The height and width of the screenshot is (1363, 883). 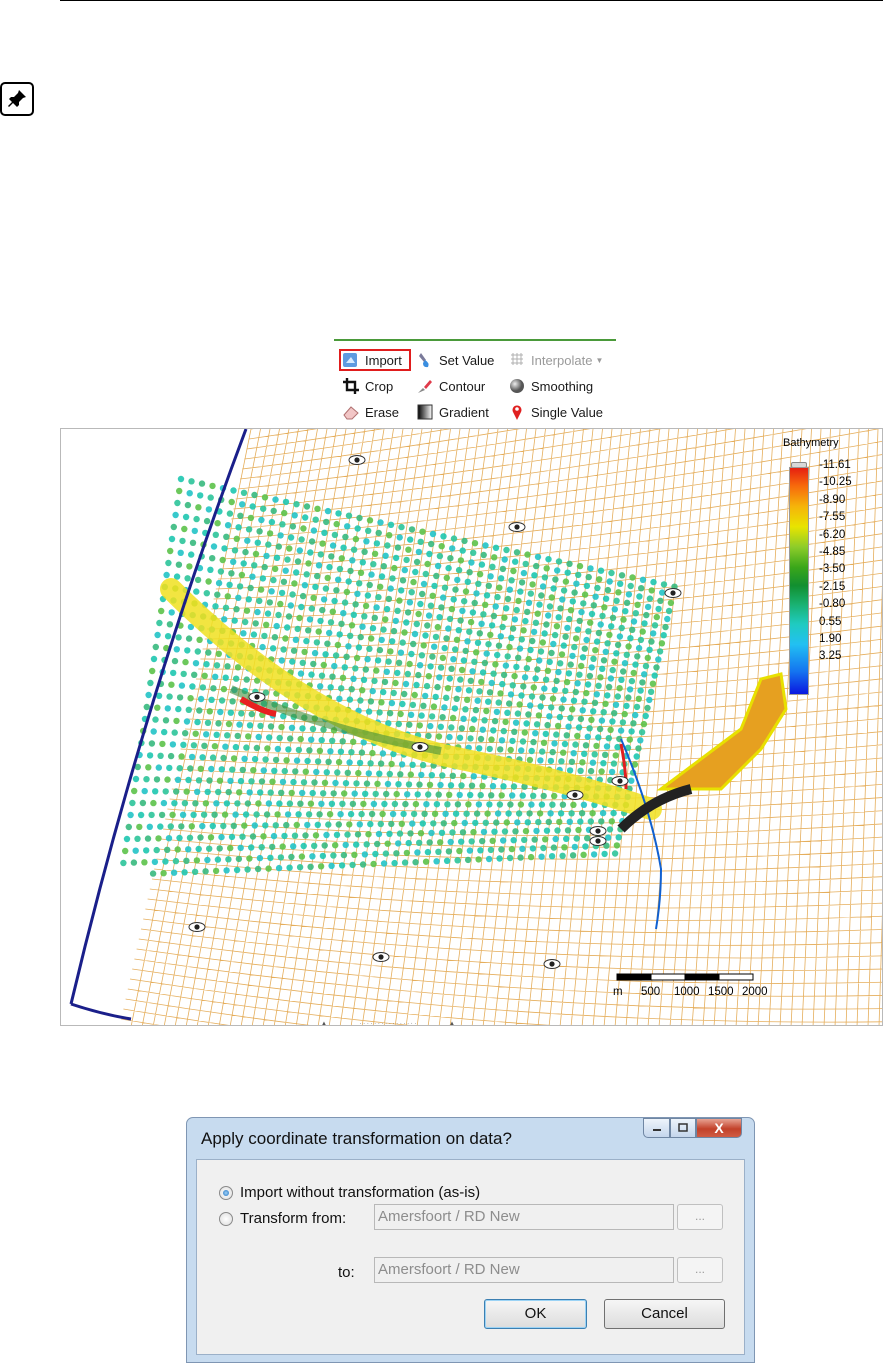 What do you see at coordinates (471, 0) in the screenshot?
I see `page-top-rule` at bounding box center [471, 0].